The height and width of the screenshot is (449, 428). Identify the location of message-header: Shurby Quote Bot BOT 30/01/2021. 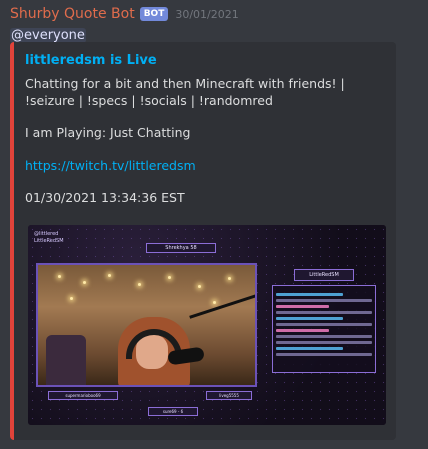
(213, 14).